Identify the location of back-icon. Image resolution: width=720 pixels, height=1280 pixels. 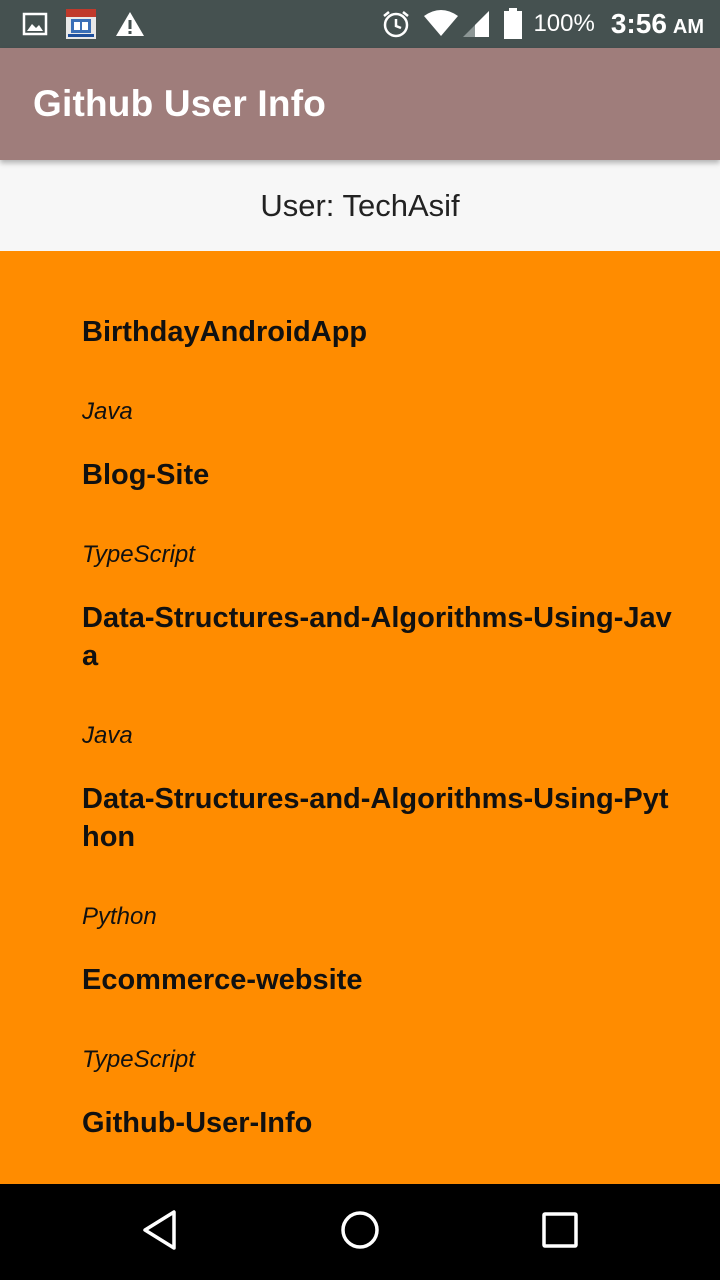
(160, 1232).